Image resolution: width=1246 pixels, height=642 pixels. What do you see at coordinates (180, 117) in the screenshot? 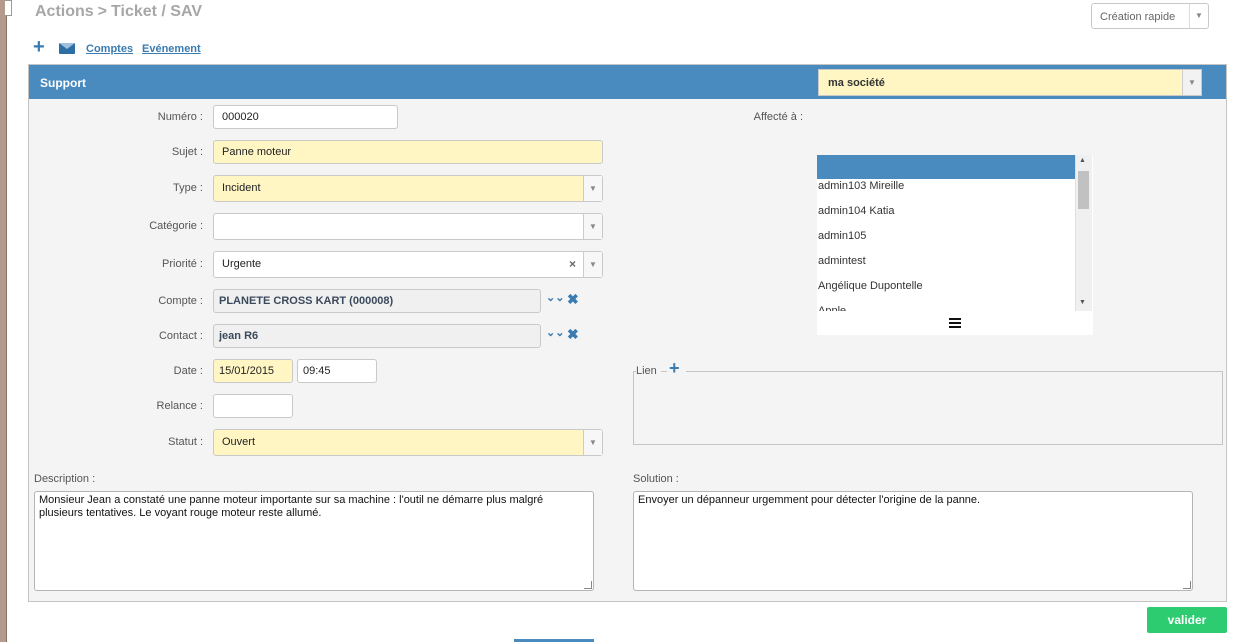
I see `numero-label: Numéro :` at bounding box center [180, 117].